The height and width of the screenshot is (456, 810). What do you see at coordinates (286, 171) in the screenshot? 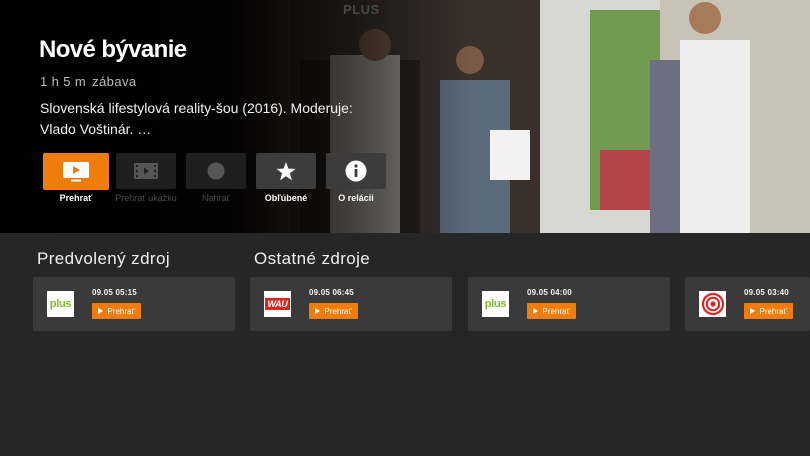
I see `star-icon` at bounding box center [286, 171].